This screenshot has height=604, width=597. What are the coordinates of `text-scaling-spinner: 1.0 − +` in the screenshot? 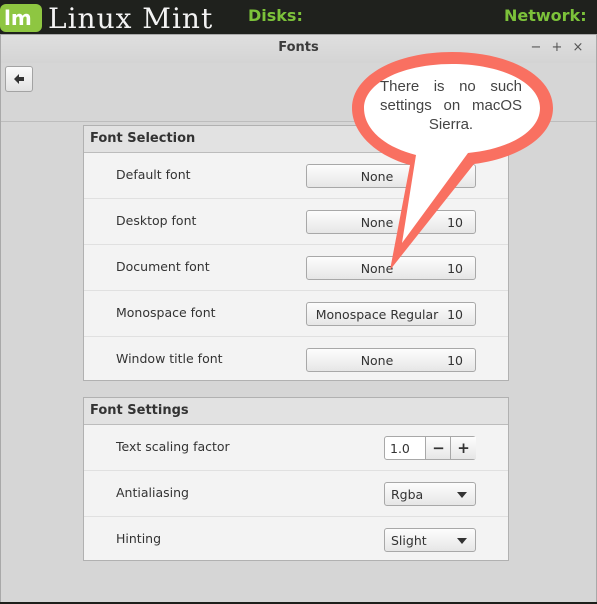 It's located at (430, 448).